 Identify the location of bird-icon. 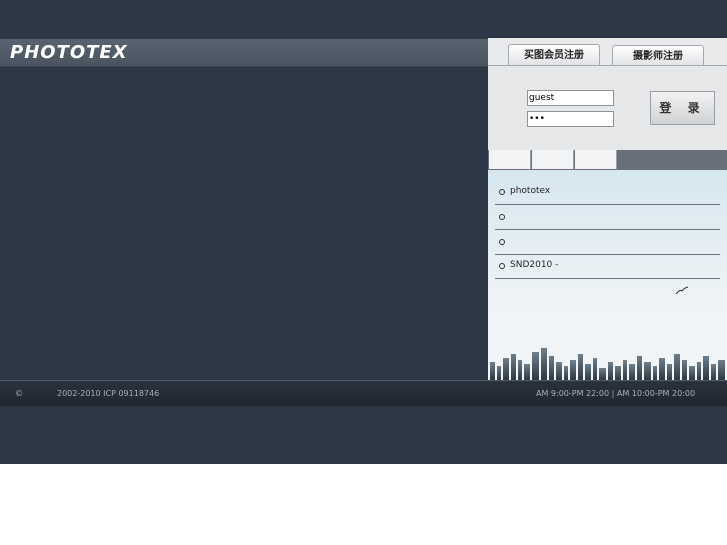
(682, 290).